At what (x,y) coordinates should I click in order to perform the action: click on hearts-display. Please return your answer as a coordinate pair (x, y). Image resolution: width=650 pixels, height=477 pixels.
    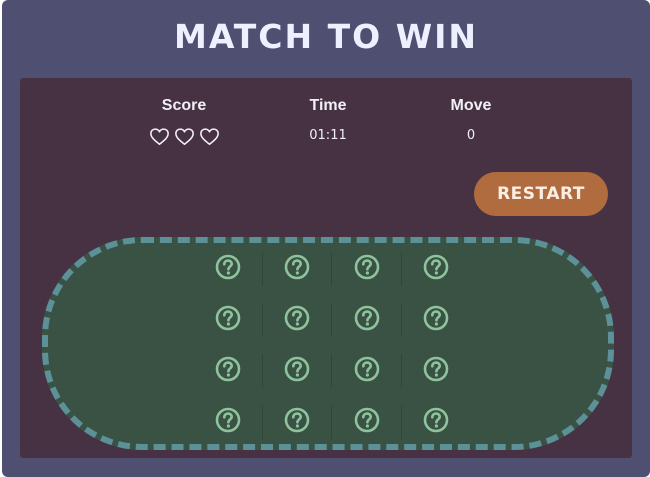
    Looking at the image, I should click on (184, 136).